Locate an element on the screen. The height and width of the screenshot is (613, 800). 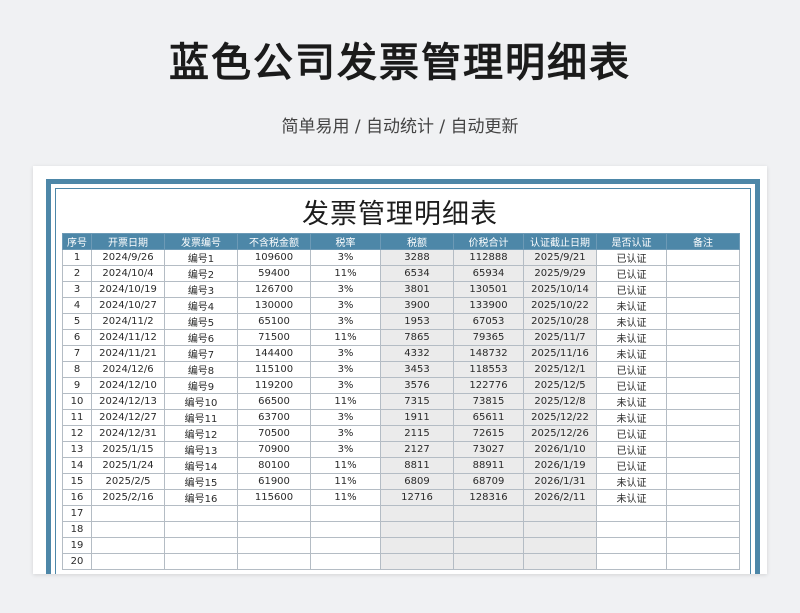
cell-col-index: 15 is located at coordinates (77, 481).